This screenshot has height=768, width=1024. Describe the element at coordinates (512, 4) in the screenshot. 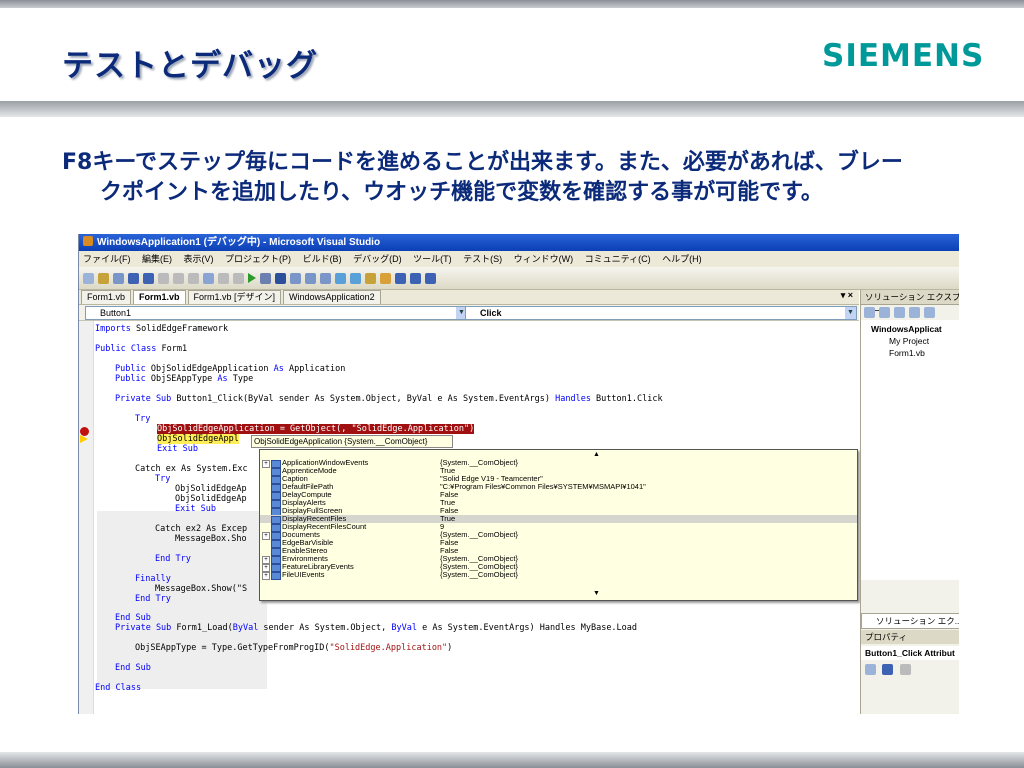

I see `top-band` at that location.